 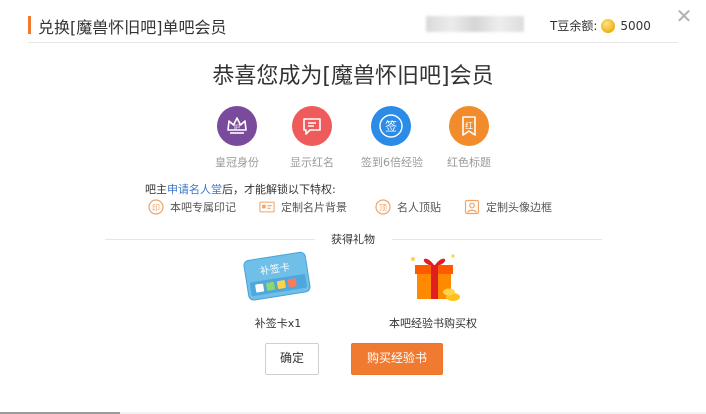 What do you see at coordinates (353, 76) in the screenshot?
I see `congrats-headline: 恭喜您成为[魔兽怀旧吧]会员` at bounding box center [353, 76].